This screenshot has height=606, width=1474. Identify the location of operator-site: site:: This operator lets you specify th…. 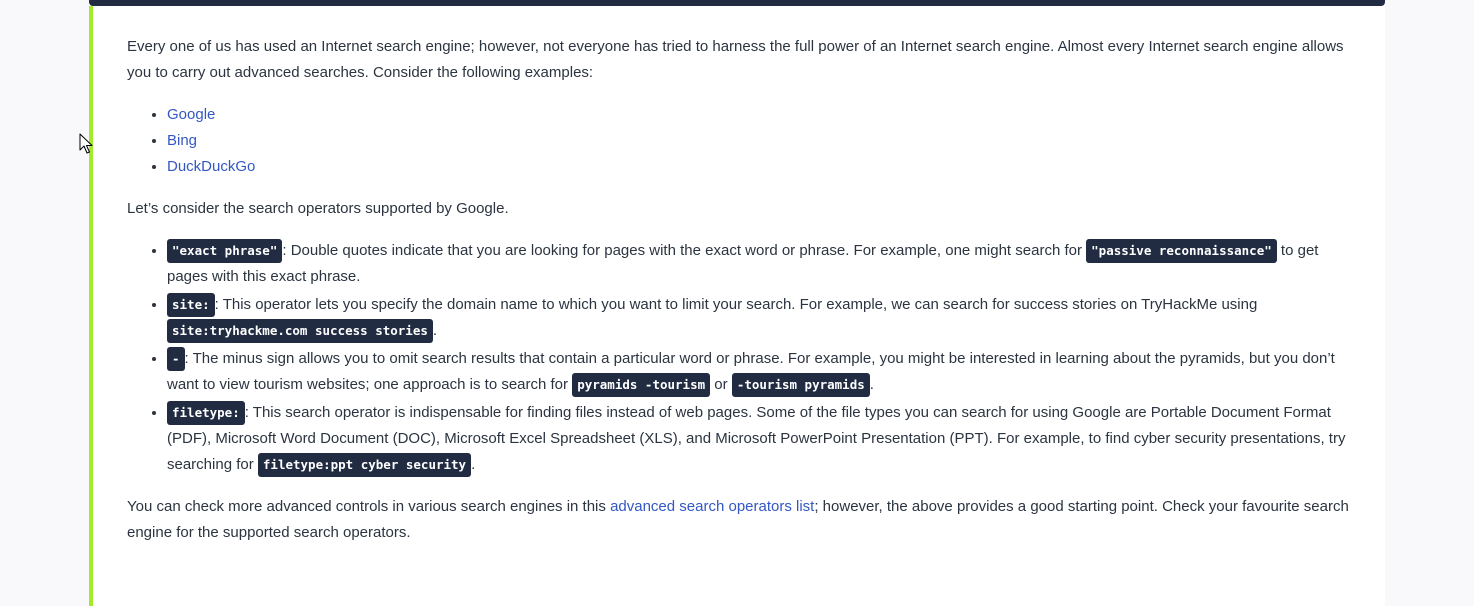
(759, 318).